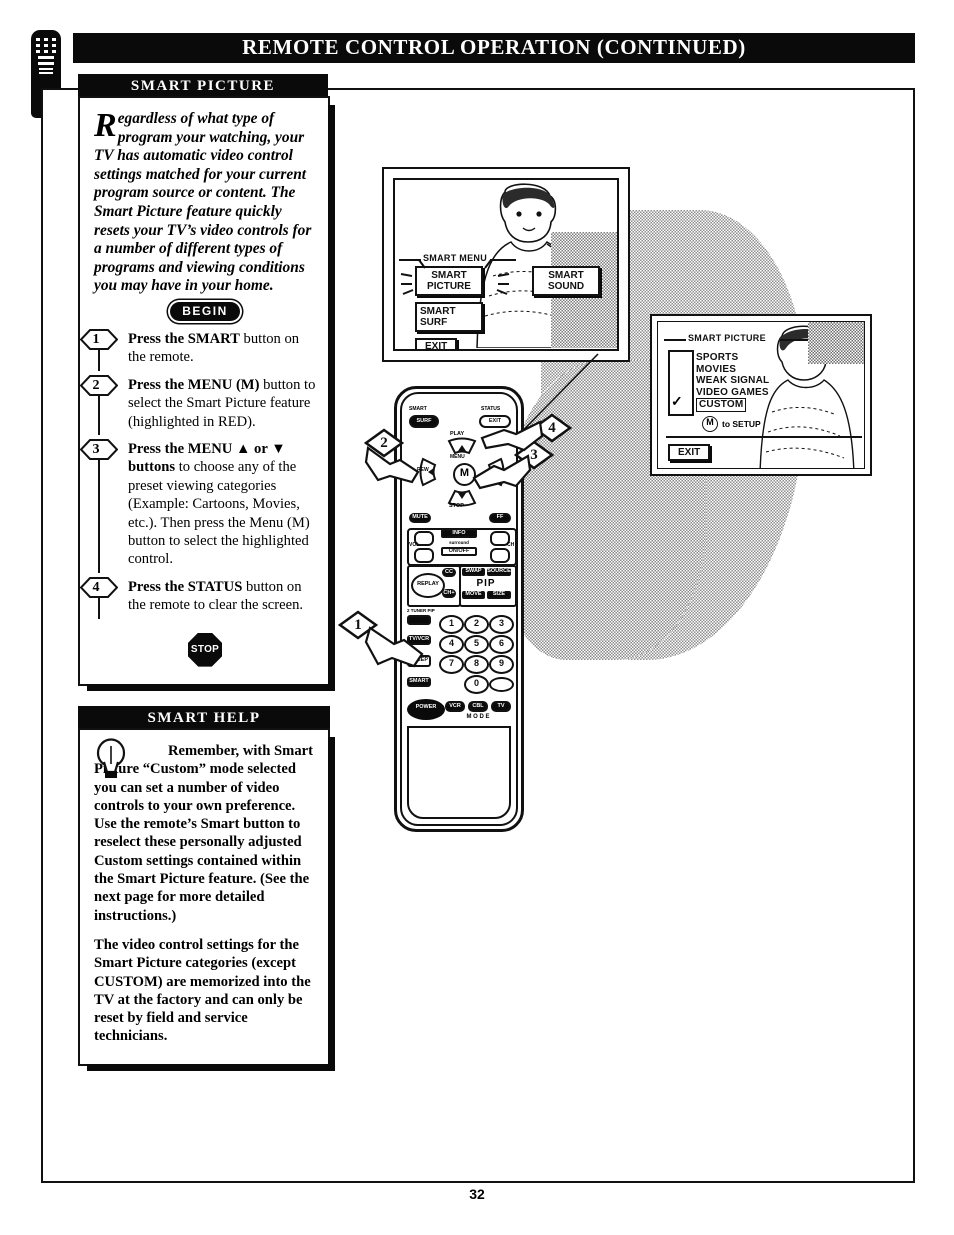  I want to click on mode-tv-label: TV, so click(501, 705).